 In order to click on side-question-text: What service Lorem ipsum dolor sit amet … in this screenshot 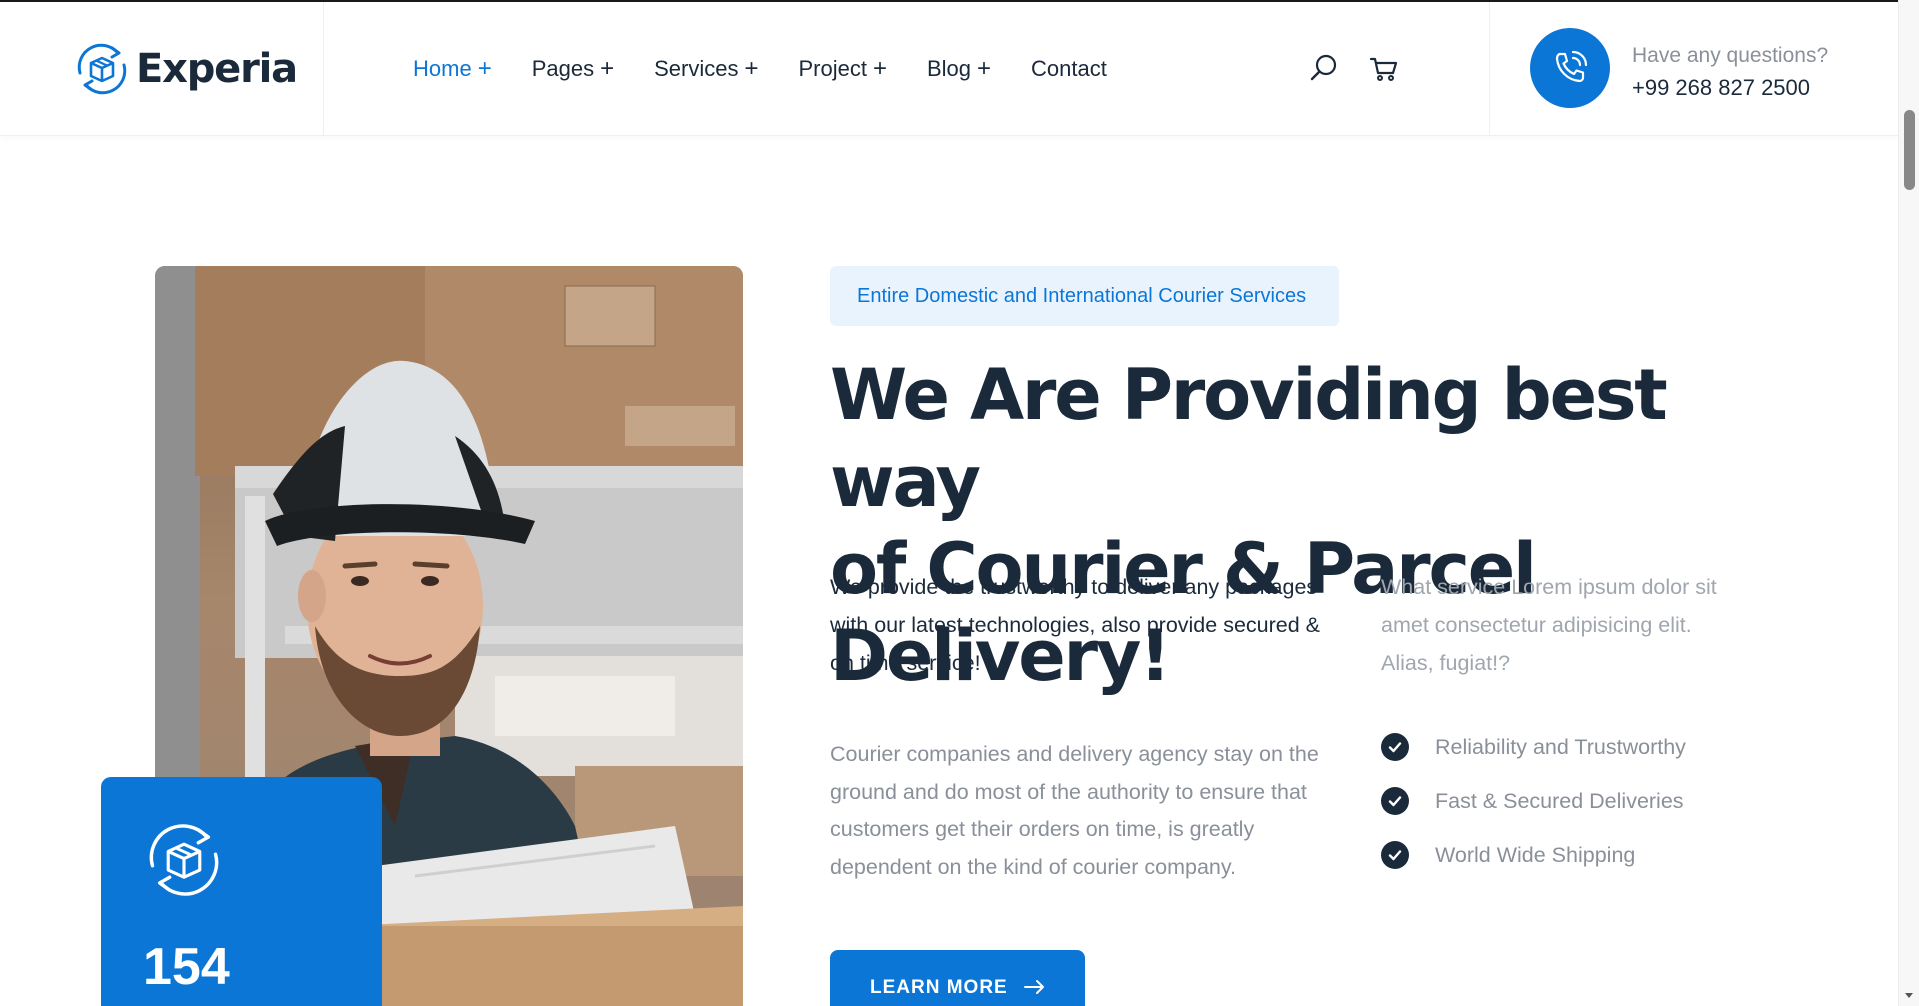, I will do `click(1549, 625)`.